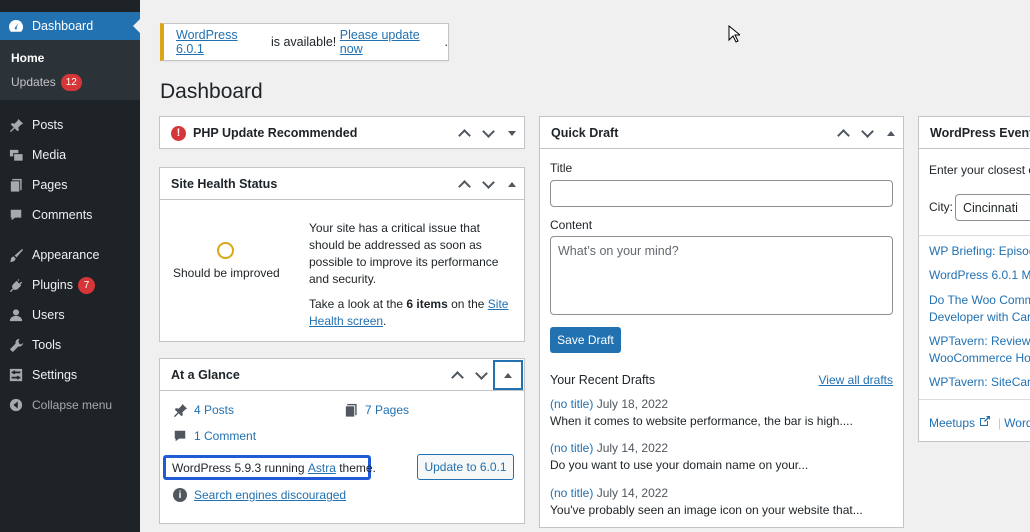 The image size is (1030, 532). I want to click on alert-icon: !, so click(178, 133).